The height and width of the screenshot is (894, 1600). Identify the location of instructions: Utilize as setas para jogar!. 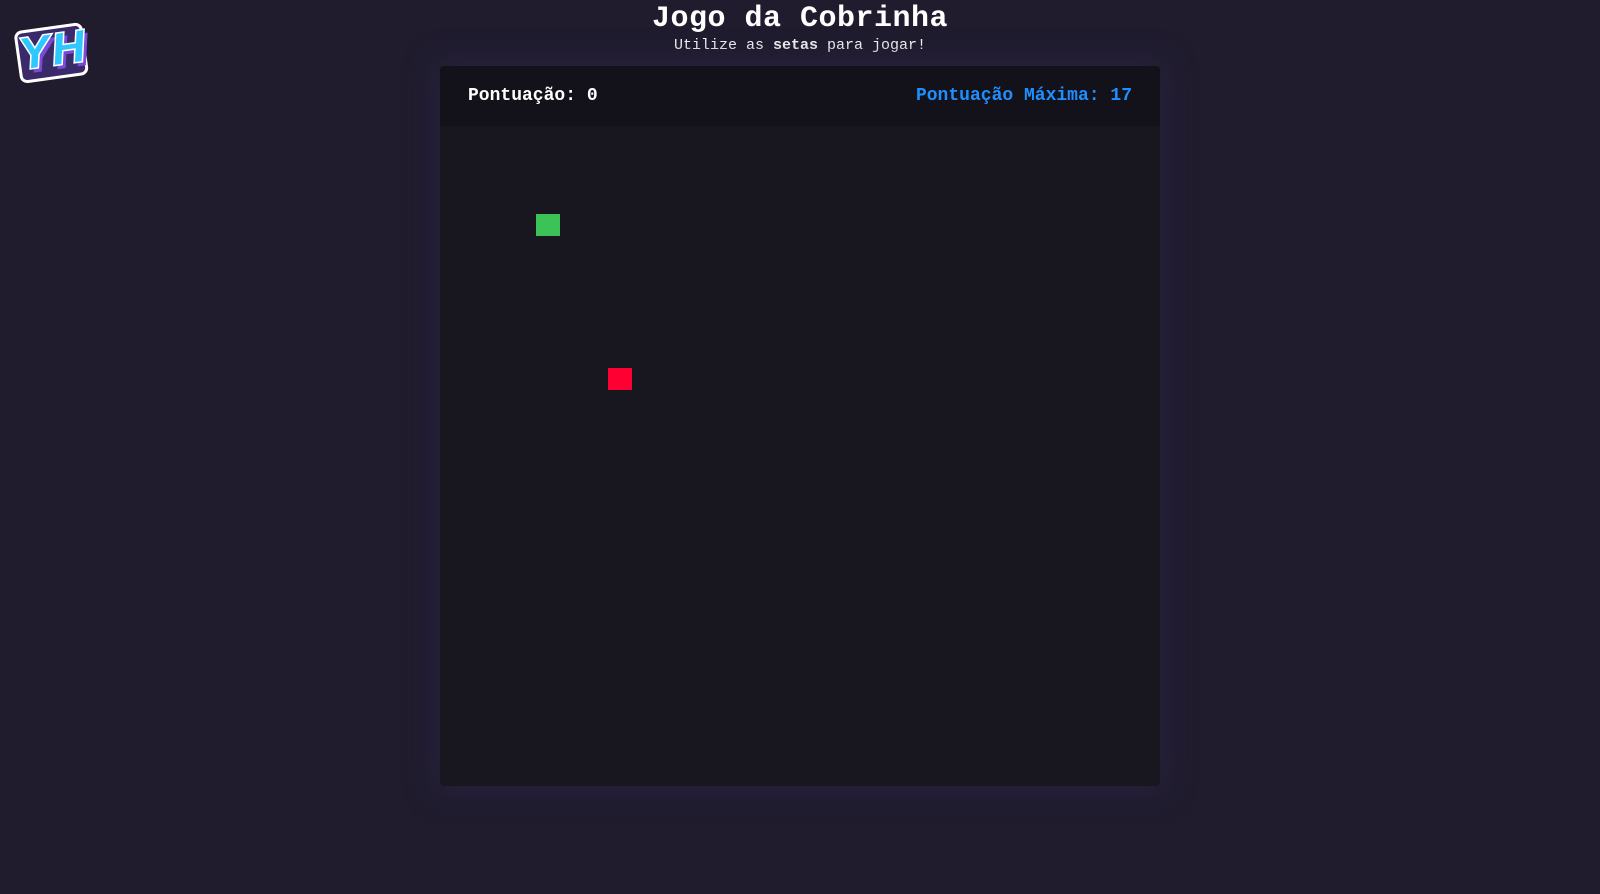
(800, 46).